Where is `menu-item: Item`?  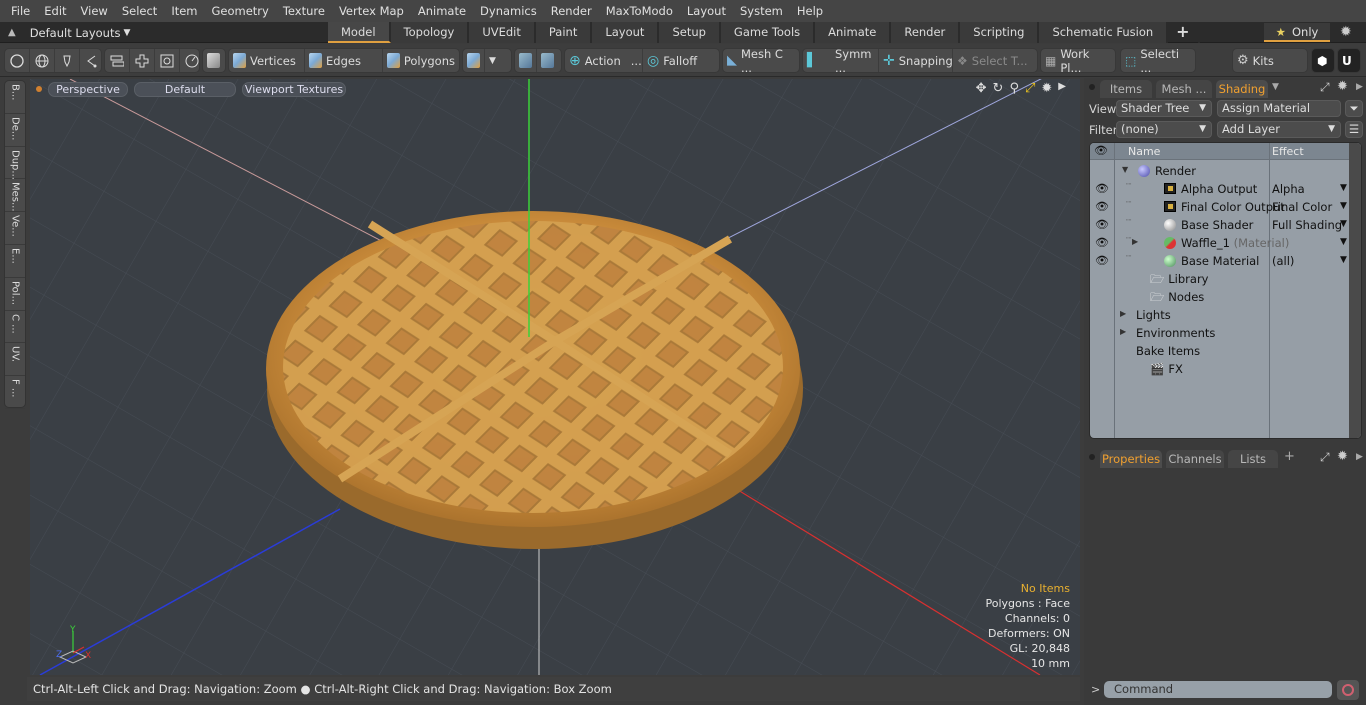
menu-item: Item is located at coordinates (184, 11).